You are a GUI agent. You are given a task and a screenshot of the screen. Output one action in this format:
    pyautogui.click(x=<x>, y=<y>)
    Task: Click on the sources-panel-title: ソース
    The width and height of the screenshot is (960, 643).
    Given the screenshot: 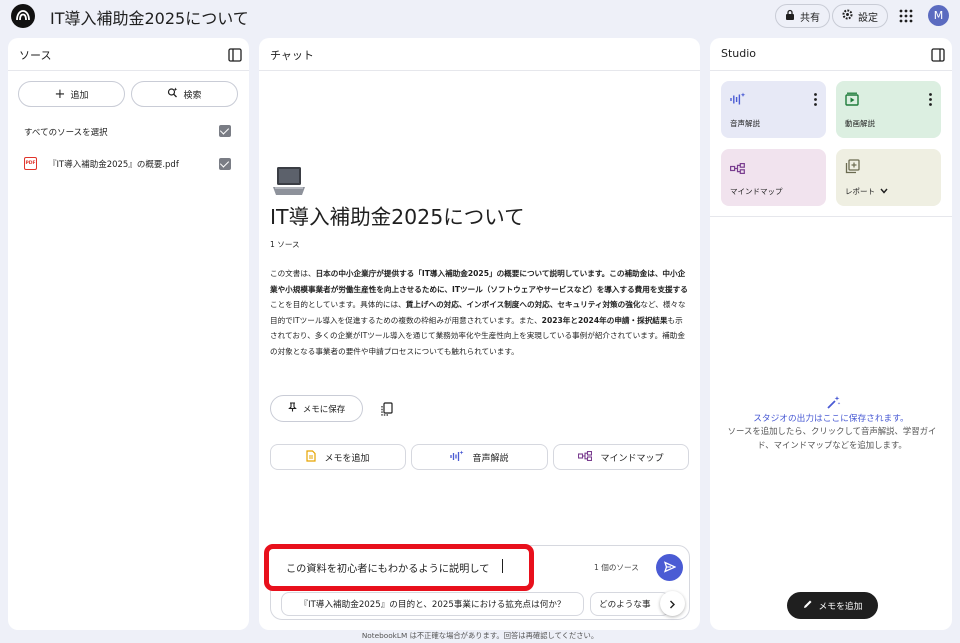 What is the action you would take?
    pyautogui.click(x=35, y=55)
    